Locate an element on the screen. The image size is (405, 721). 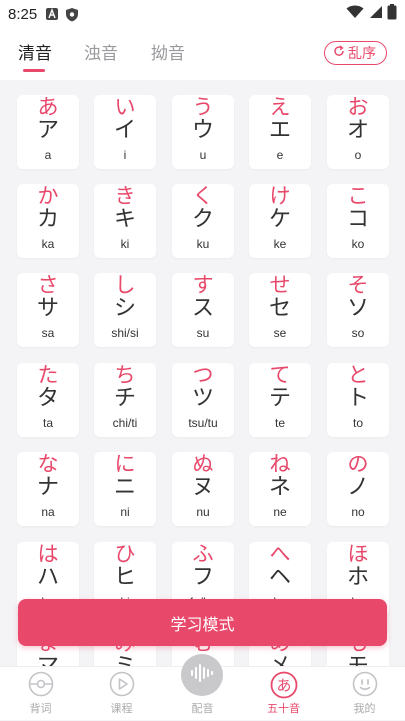
romaji: na is located at coordinates (48, 512).